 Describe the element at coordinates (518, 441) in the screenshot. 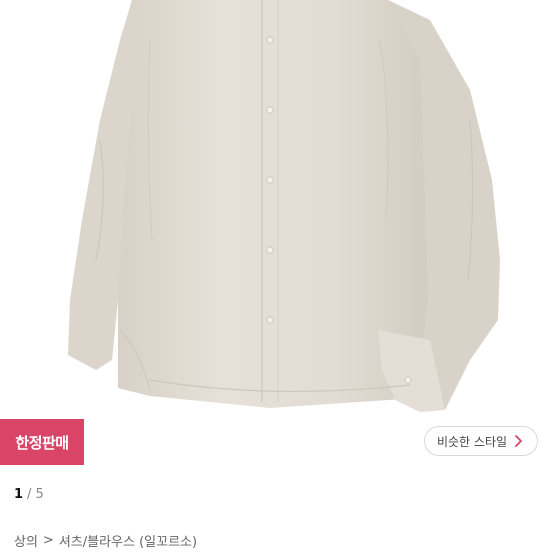

I see `chevron-right-icon` at that location.